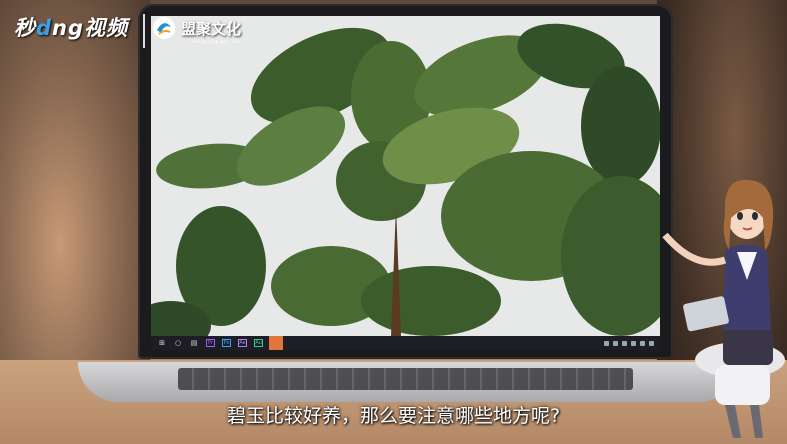  I want to click on premiere-app-icon: Pr, so click(210, 343).